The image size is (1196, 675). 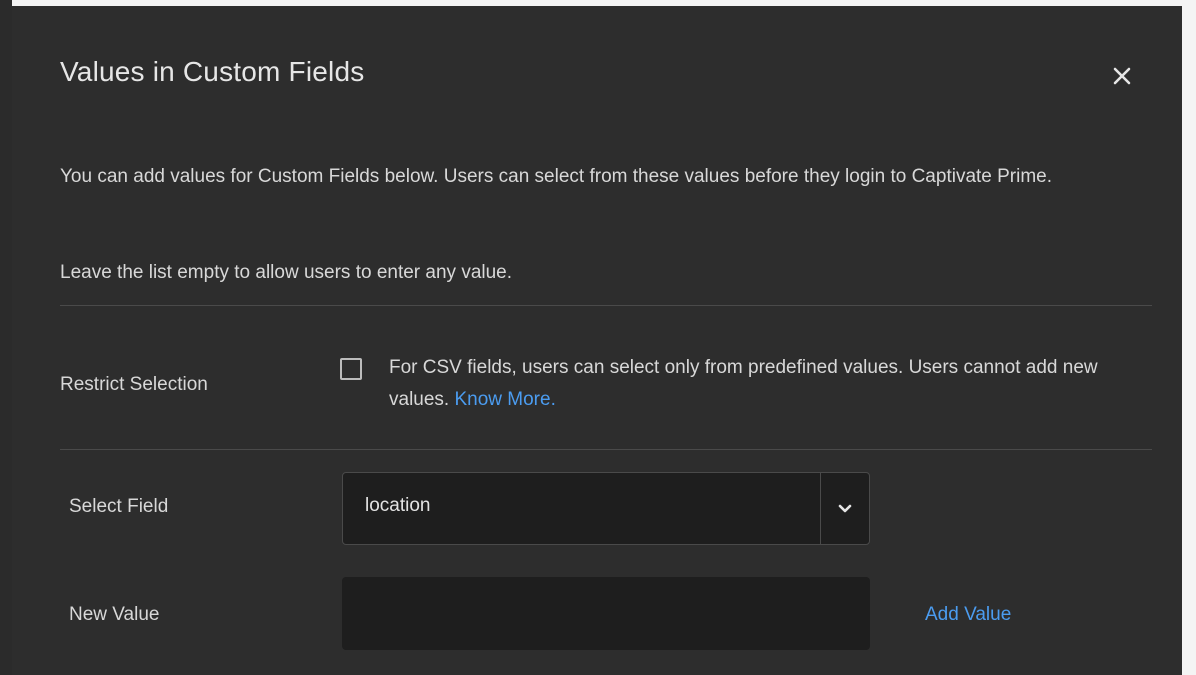 What do you see at coordinates (606, 508) in the screenshot?
I see `select-field-dropdown: location` at bounding box center [606, 508].